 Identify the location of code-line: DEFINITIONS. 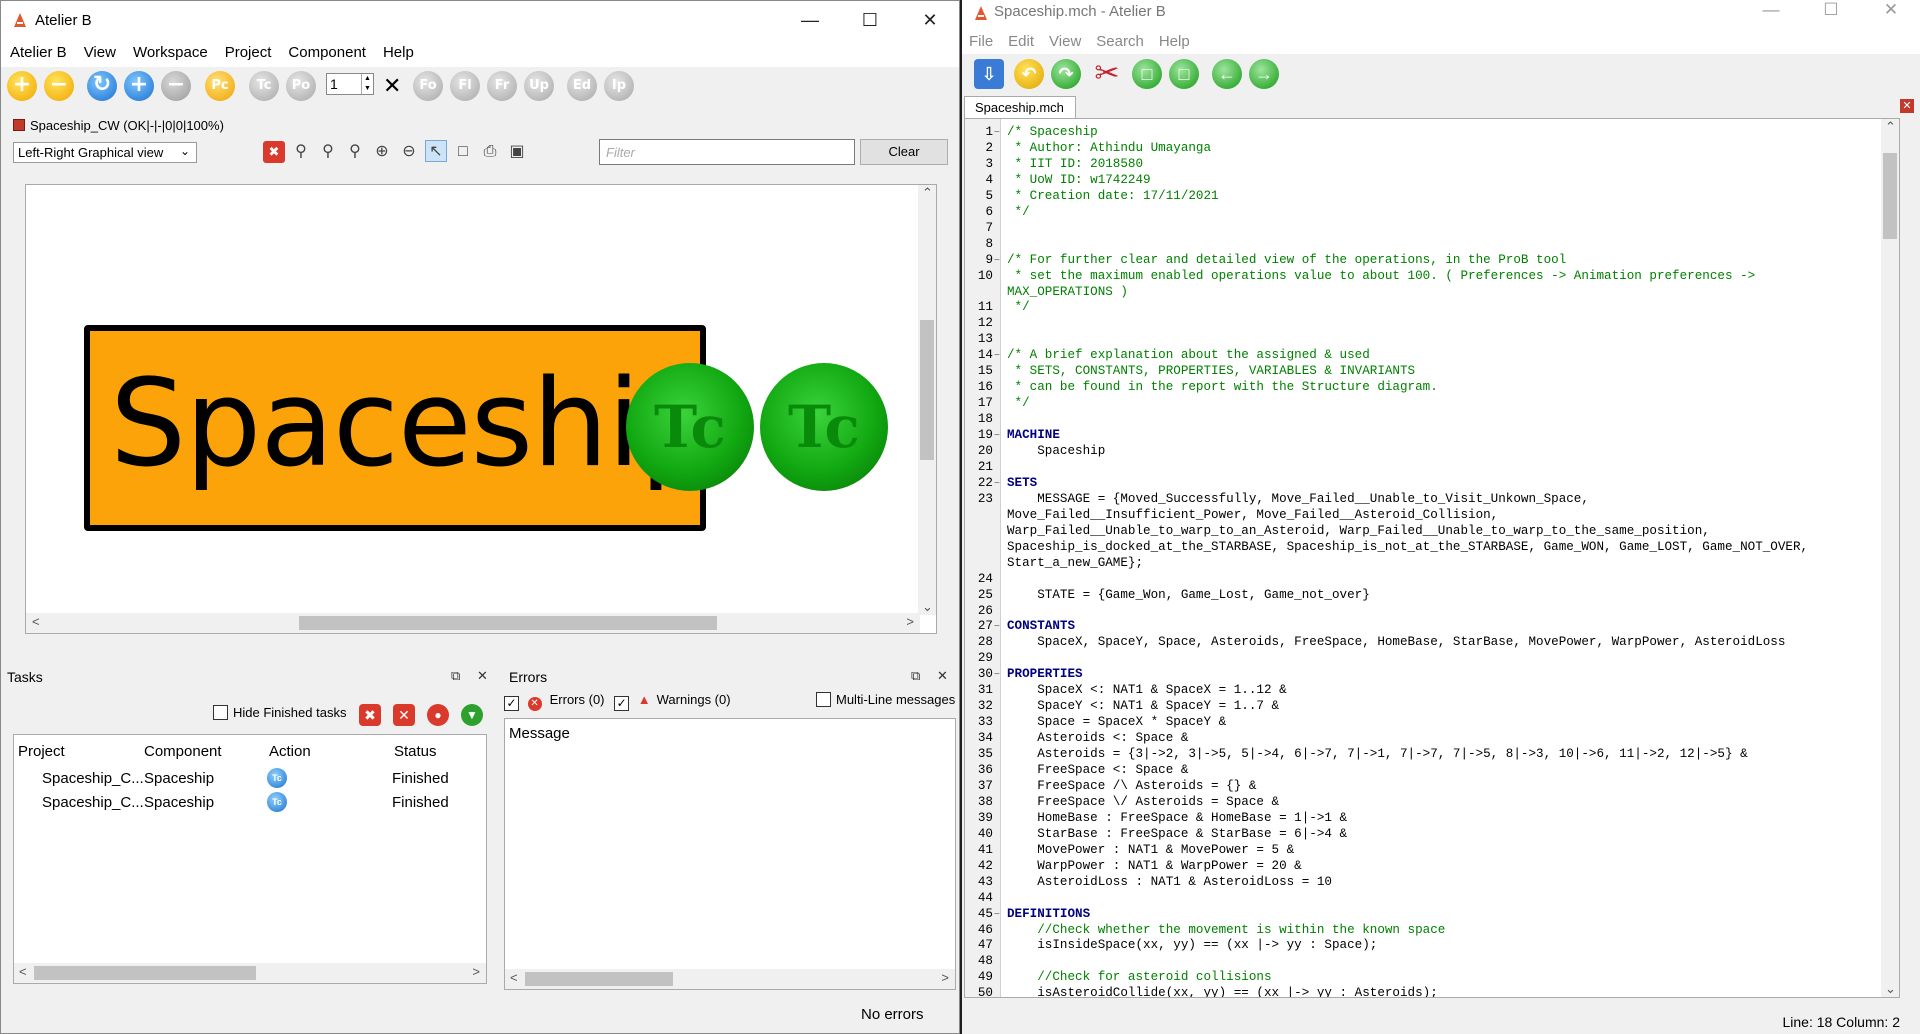
(1048, 914).